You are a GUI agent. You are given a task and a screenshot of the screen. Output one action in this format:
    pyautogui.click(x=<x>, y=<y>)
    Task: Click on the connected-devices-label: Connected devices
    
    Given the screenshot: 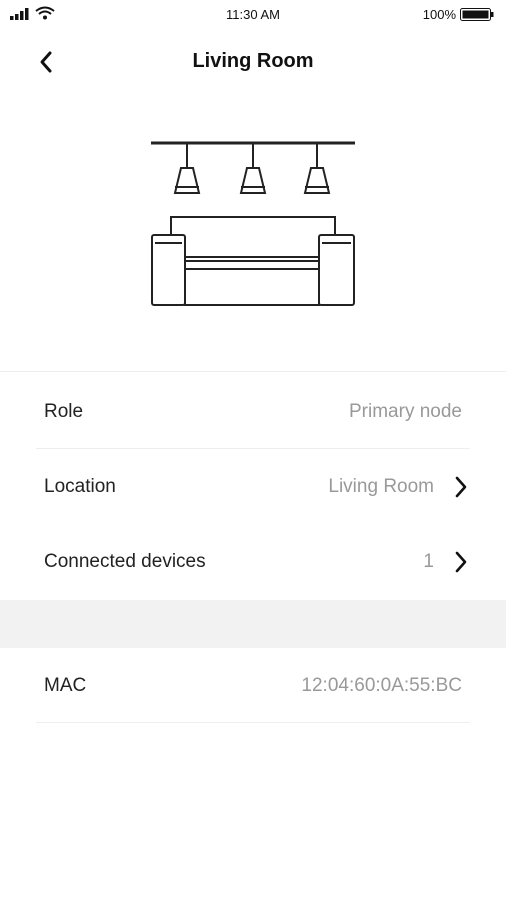 What is the action you would take?
    pyautogui.click(x=125, y=561)
    